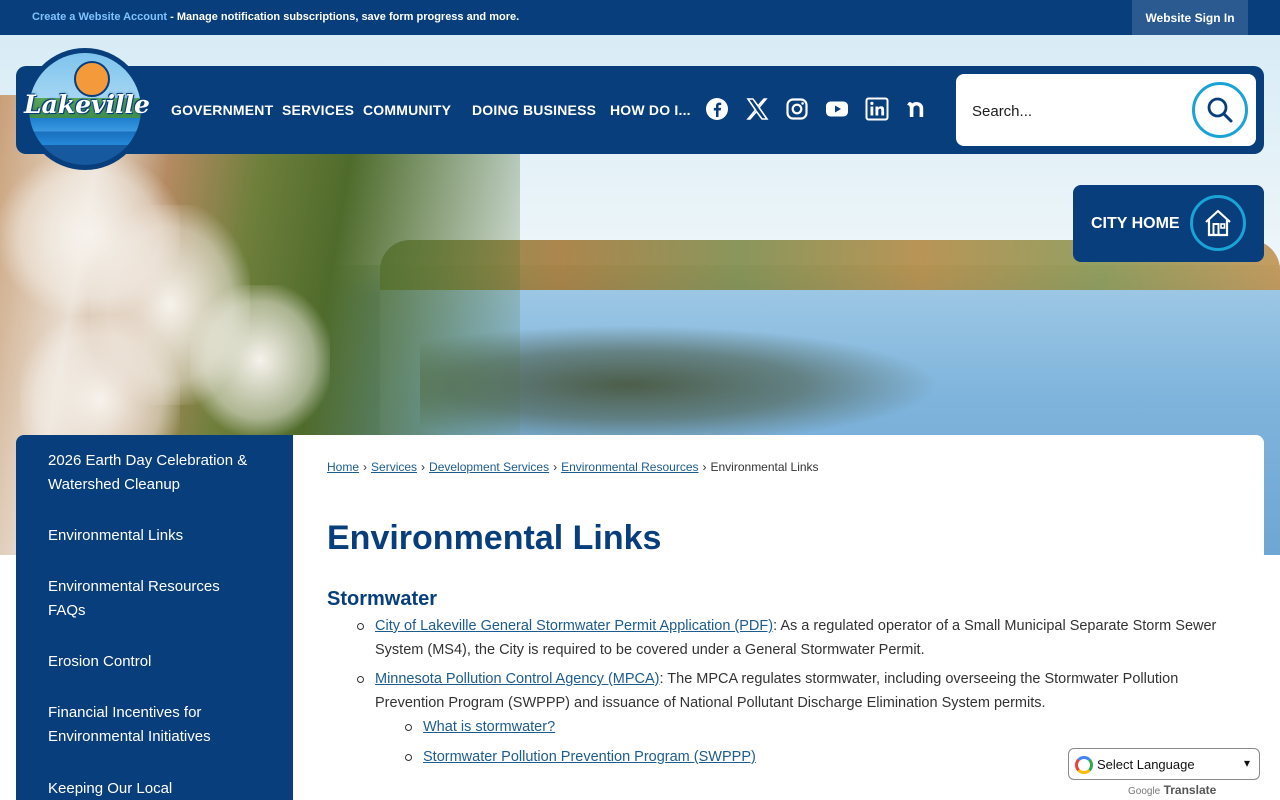  Describe the element at coordinates (797, 109) in the screenshot. I see `instagram-icon` at that location.